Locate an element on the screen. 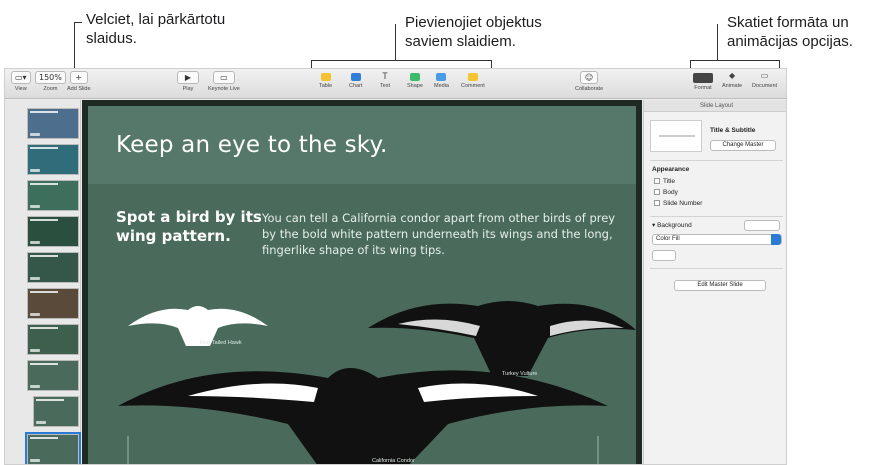  callout-add-objects-line1: Pievienojiet objektus is located at coordinates (473, 22).